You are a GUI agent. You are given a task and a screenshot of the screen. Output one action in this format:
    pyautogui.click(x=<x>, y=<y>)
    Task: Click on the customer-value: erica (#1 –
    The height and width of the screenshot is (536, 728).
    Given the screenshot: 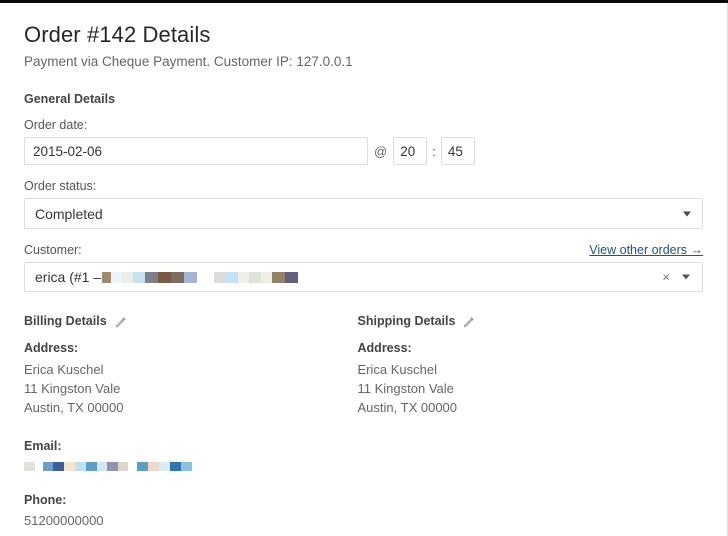 What is the action you would take?
    pyautogui.click(x=68, y=277)
    